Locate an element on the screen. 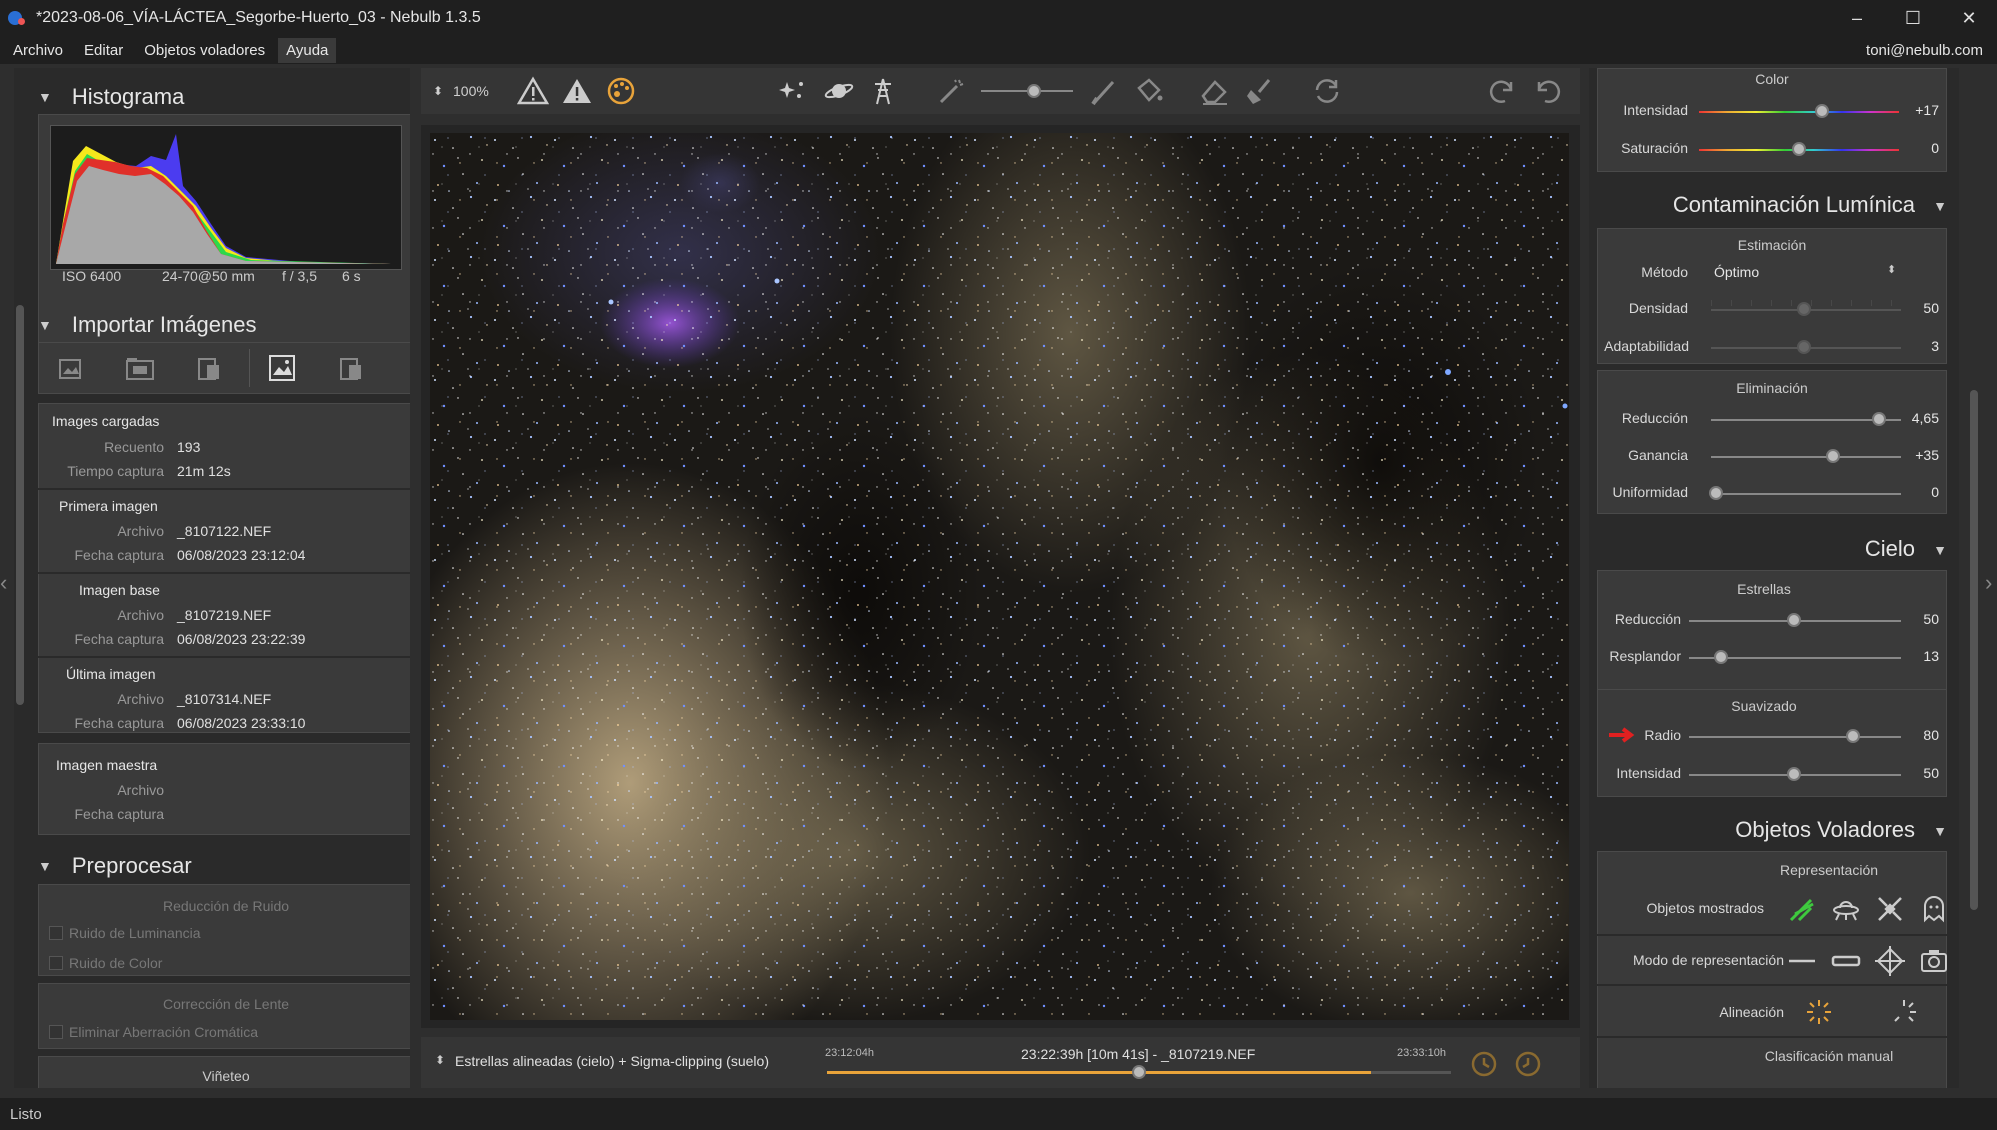 This screenshot has height=1130, width=1997. saturation-knob is located at coordinates (1799, 149).